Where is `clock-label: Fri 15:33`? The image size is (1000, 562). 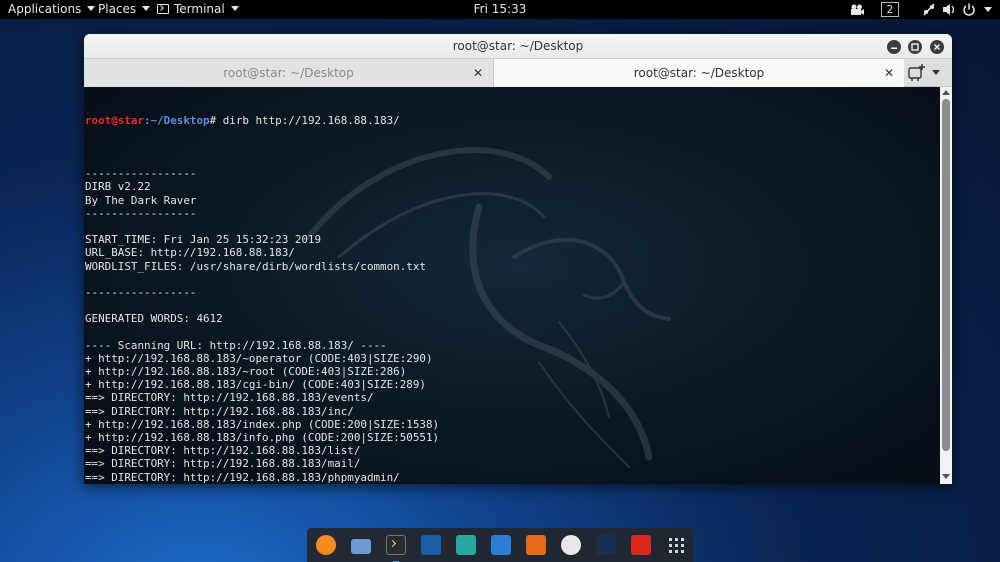
clock-label: Fri 15:33 is located at coordinates (500, 9).